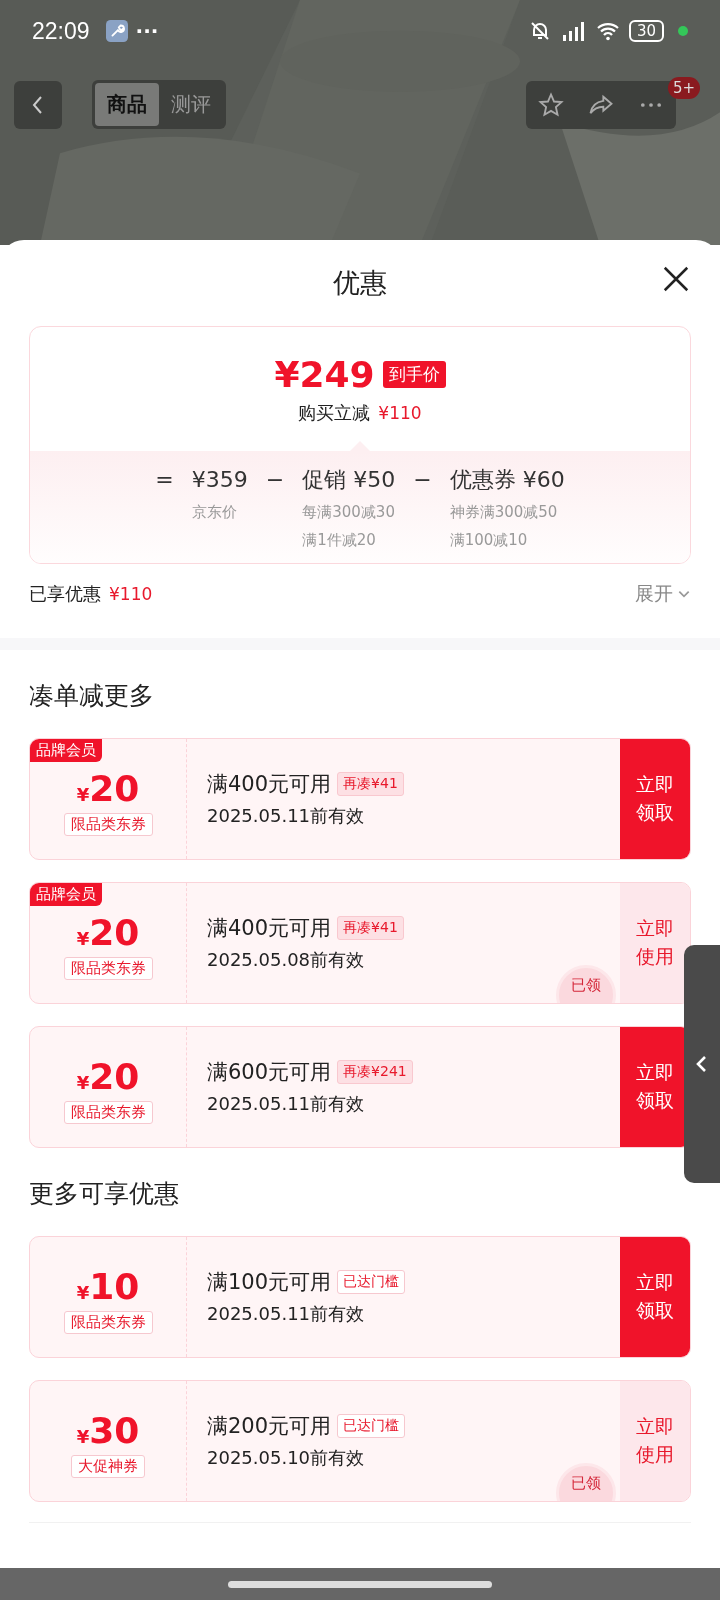 This screenshot has width=720, height=1600. What do you see at coordinates (339, 540) in the screenshot?
I see `breakdown-note: 满1件减20` at bounding box center [339, 540].